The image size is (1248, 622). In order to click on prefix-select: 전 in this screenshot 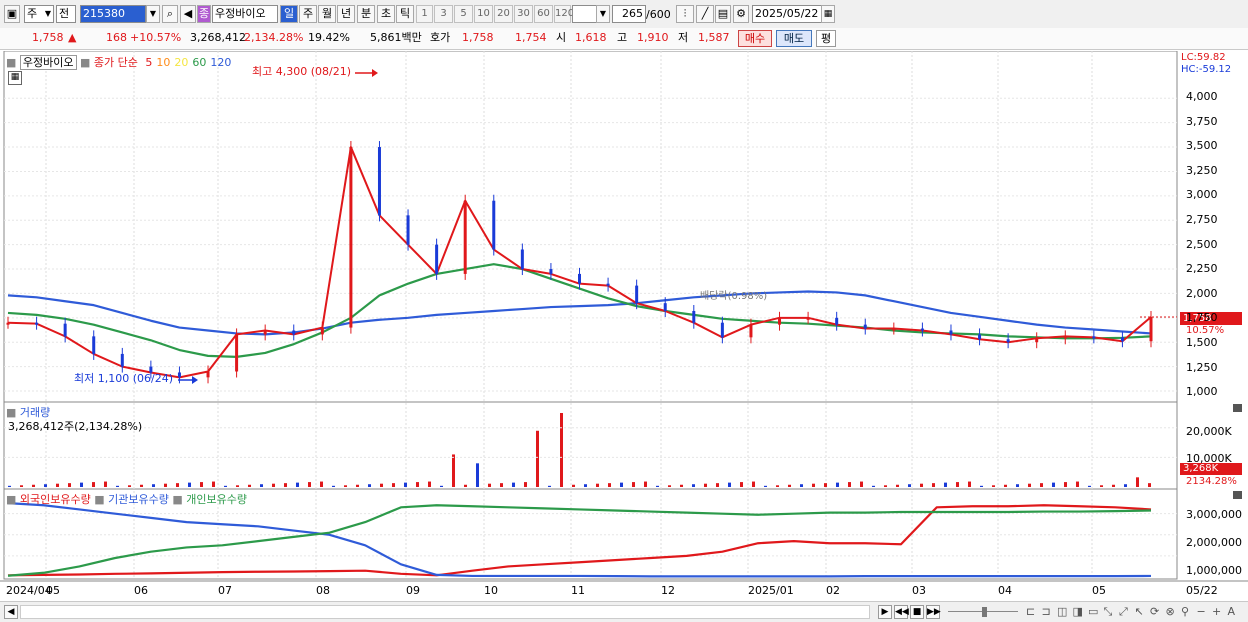, I will do `click(66, 14)`.